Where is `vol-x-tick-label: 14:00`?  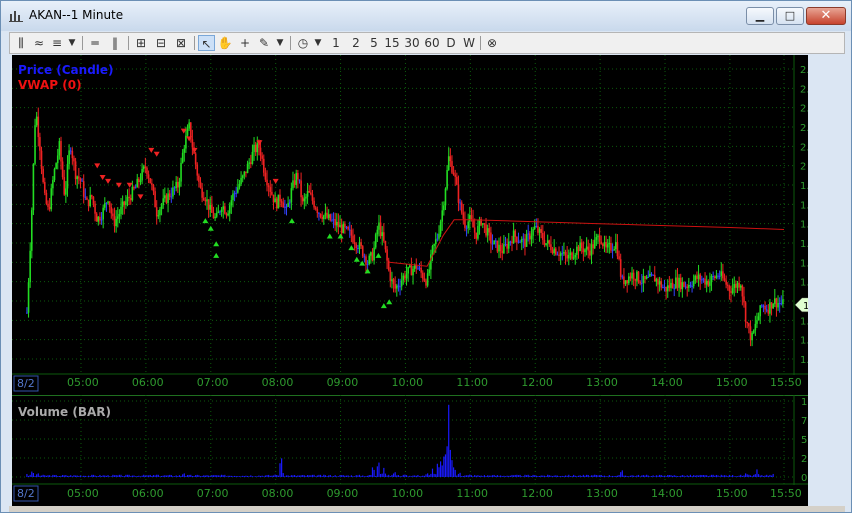 vol-x-tick-label: 14:00 is located at coordinates (667, 493).